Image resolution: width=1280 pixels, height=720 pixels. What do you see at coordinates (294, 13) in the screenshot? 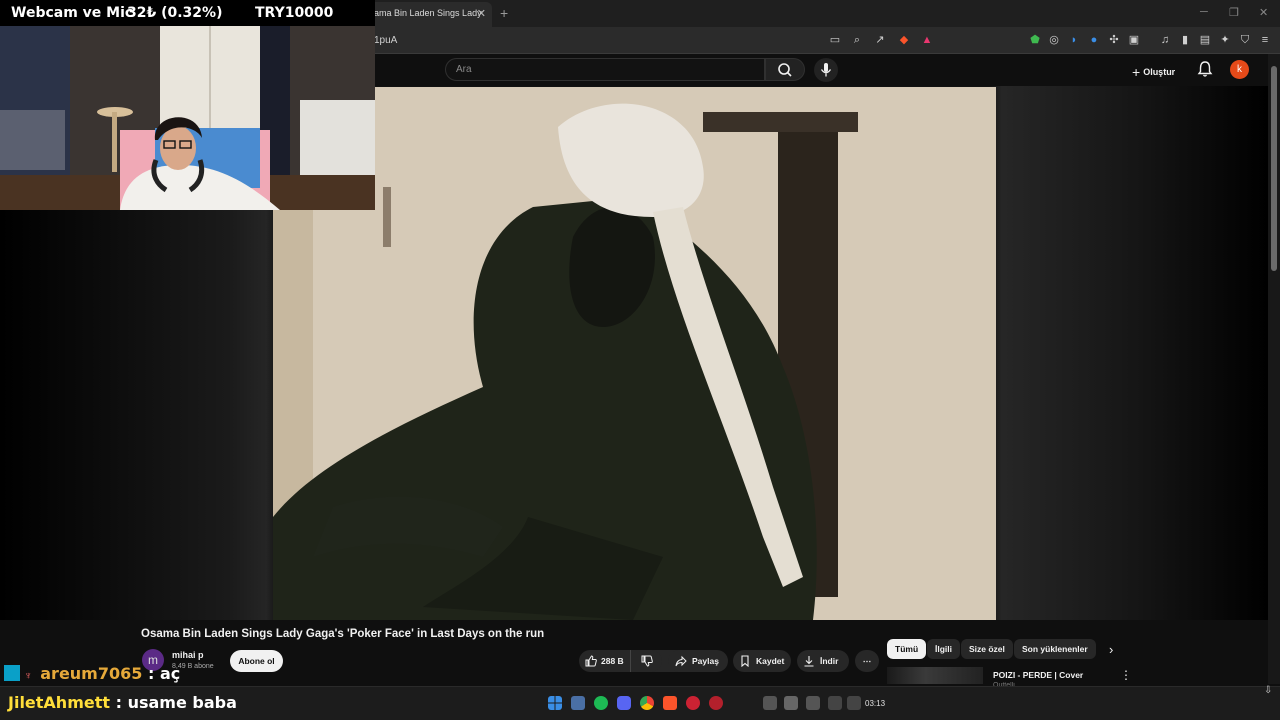
I see `donation-goal: TRY10000` at bounding box center [294, 13].